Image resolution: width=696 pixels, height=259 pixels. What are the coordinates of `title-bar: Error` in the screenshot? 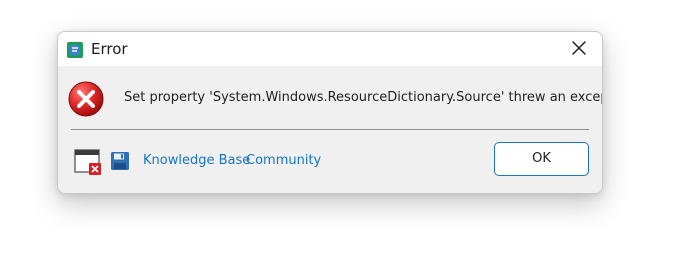 It's located at (330, 49).